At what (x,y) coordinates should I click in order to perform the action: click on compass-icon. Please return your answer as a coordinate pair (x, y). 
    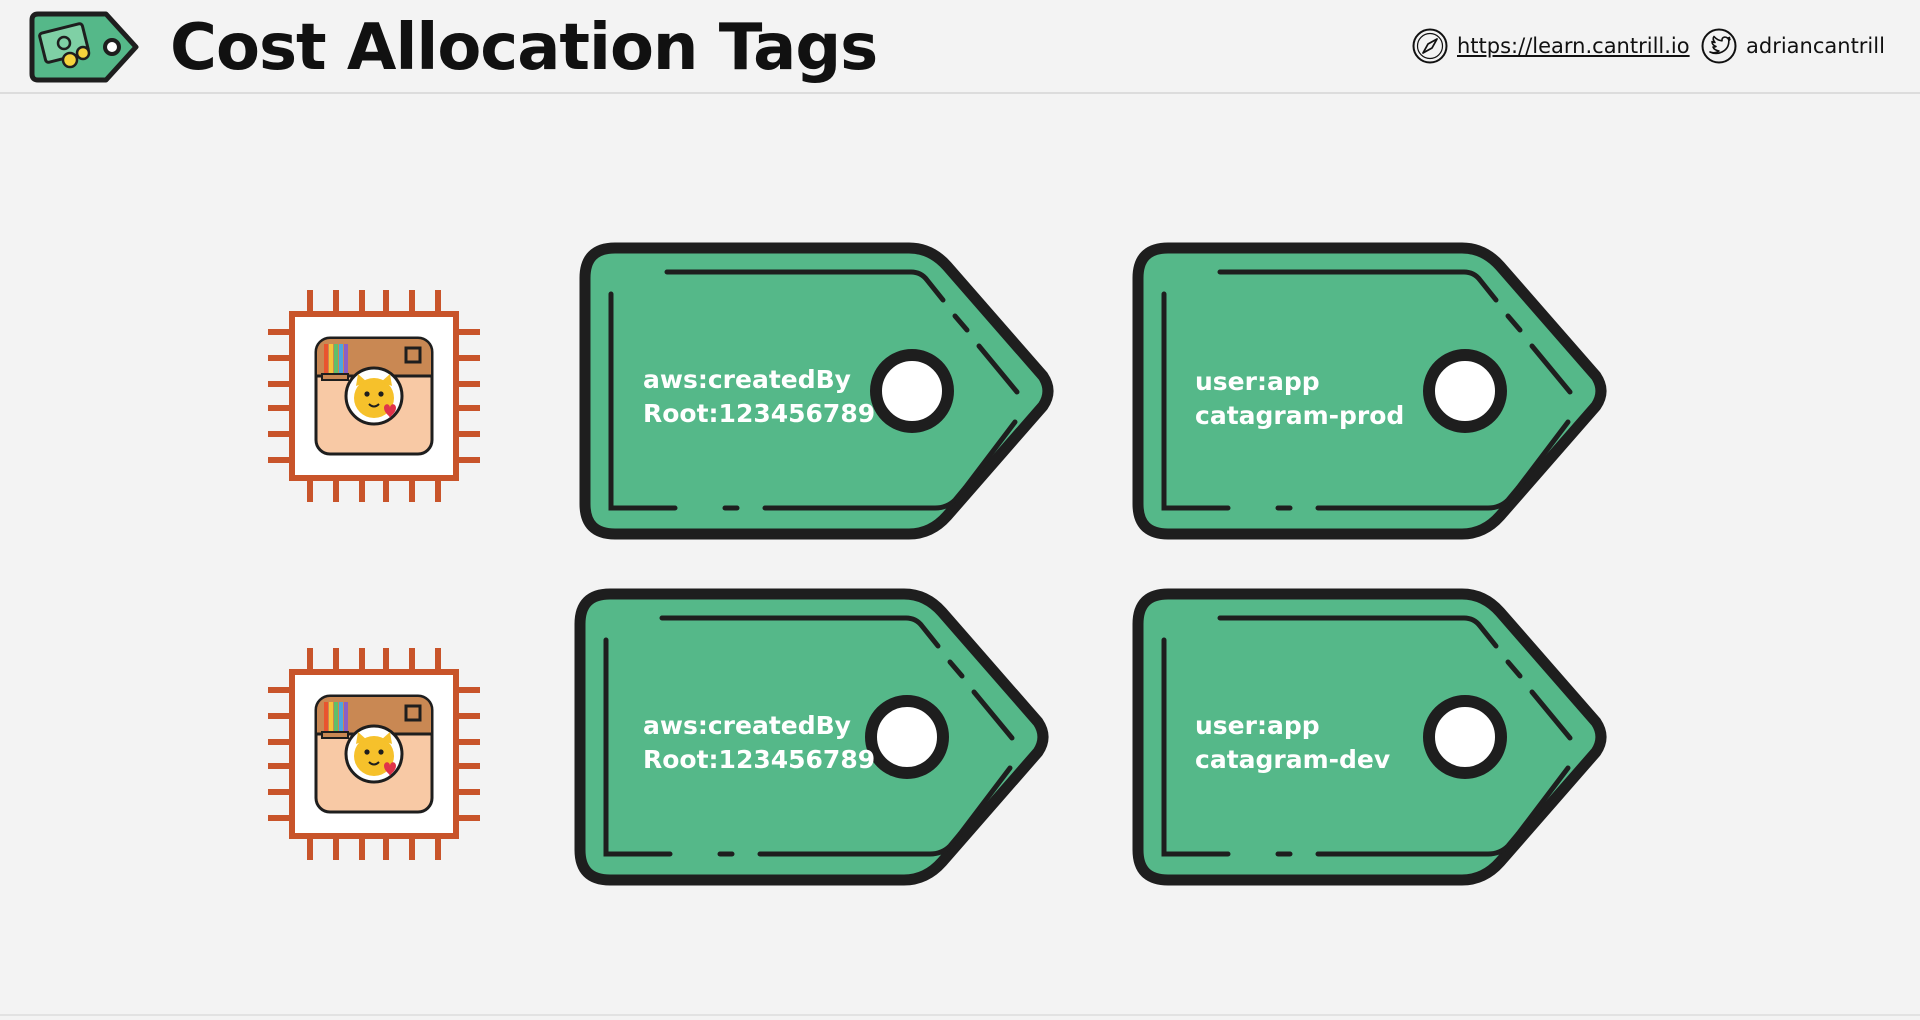
    Looking at the image, I should click on (1430, 46).